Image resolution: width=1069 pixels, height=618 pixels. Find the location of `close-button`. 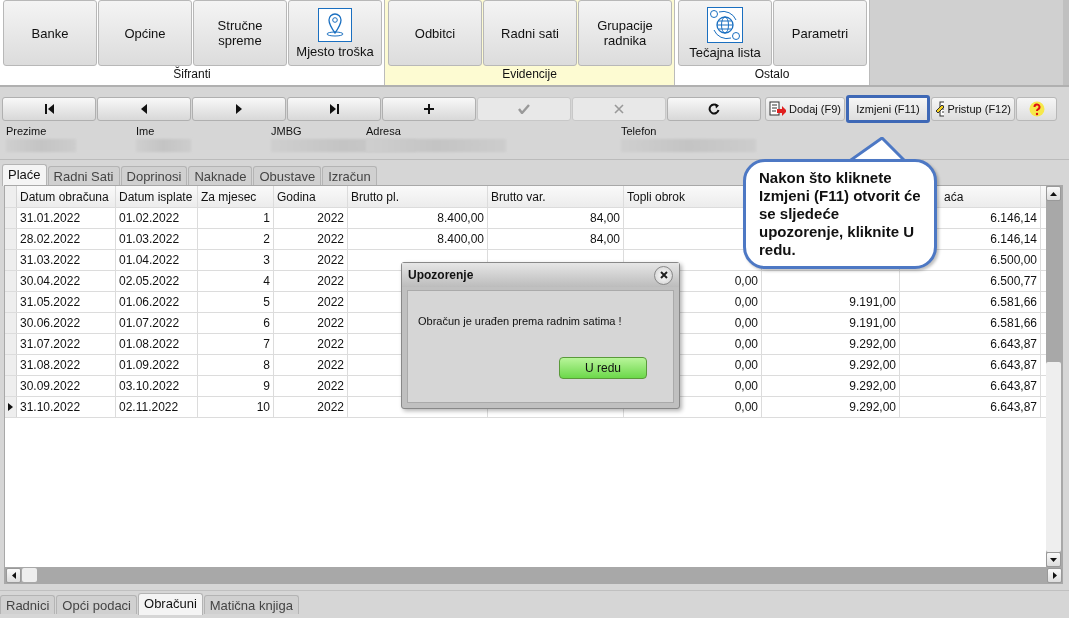

close-button is located at coordinates (663, 275).